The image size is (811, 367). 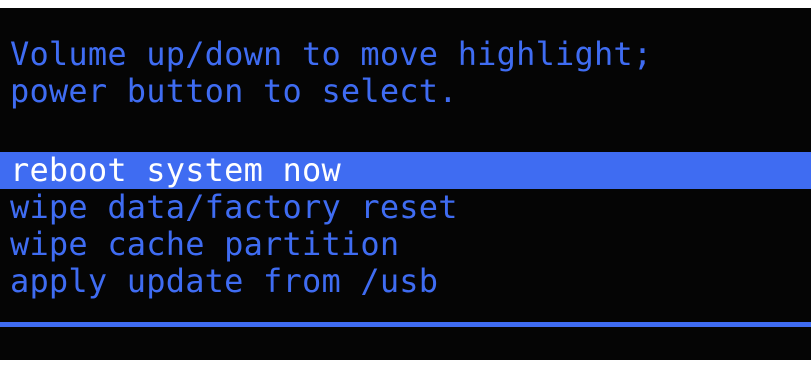 What do you see at coordinates (405, 281) in the screenshot?
I see `menu-item-apply-update-from-usb: apply update from /usb` at bounding box center [405, 281].